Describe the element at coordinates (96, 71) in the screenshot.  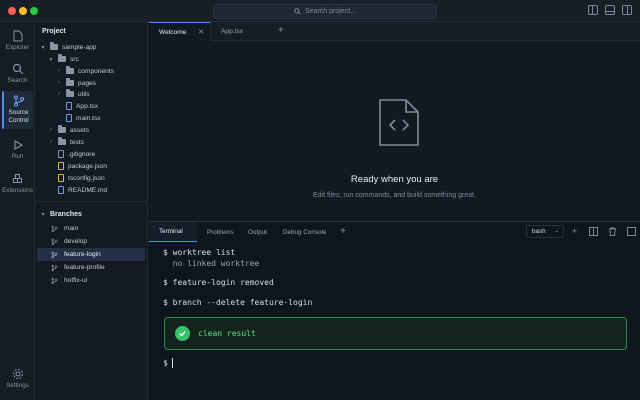
I see `tree-item-label: components` at that location.